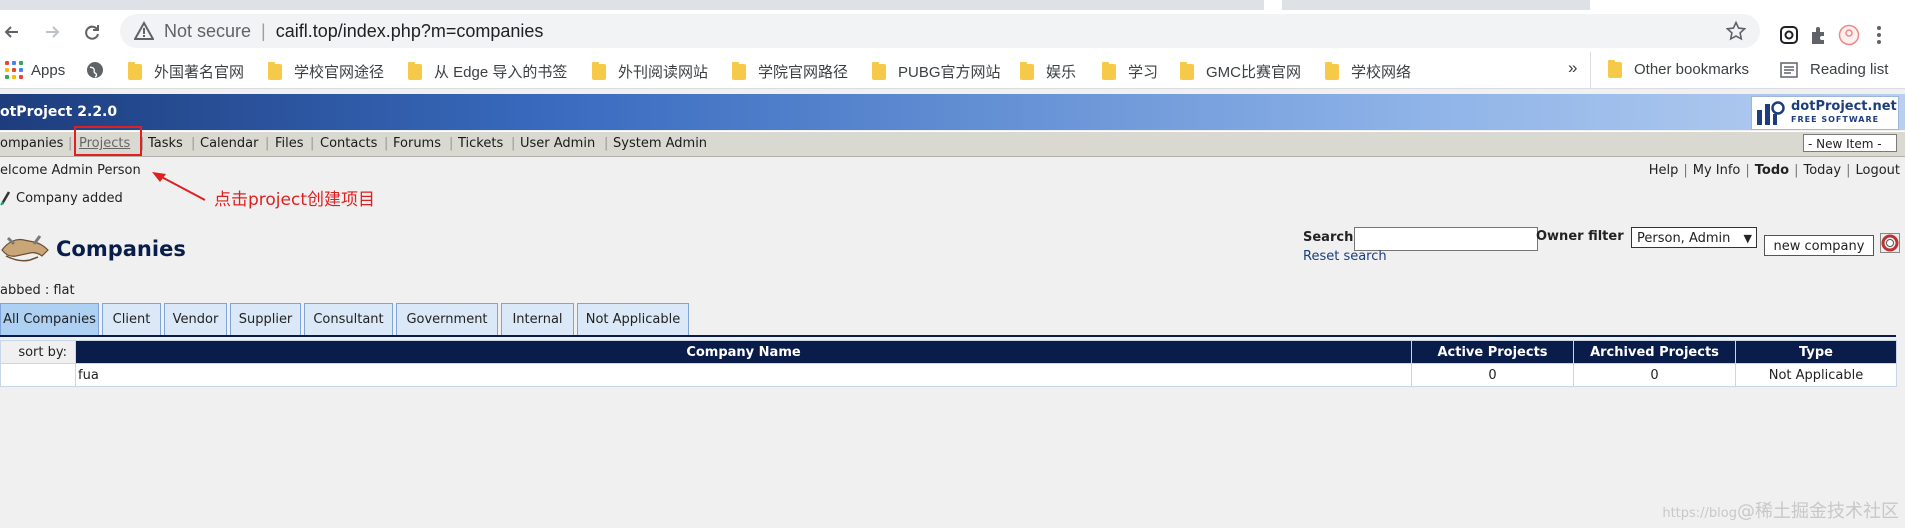  Describe the element at coordinates (1048, 71) in the screenshot. I see `bookmark-folder: 娱乐` at that location.